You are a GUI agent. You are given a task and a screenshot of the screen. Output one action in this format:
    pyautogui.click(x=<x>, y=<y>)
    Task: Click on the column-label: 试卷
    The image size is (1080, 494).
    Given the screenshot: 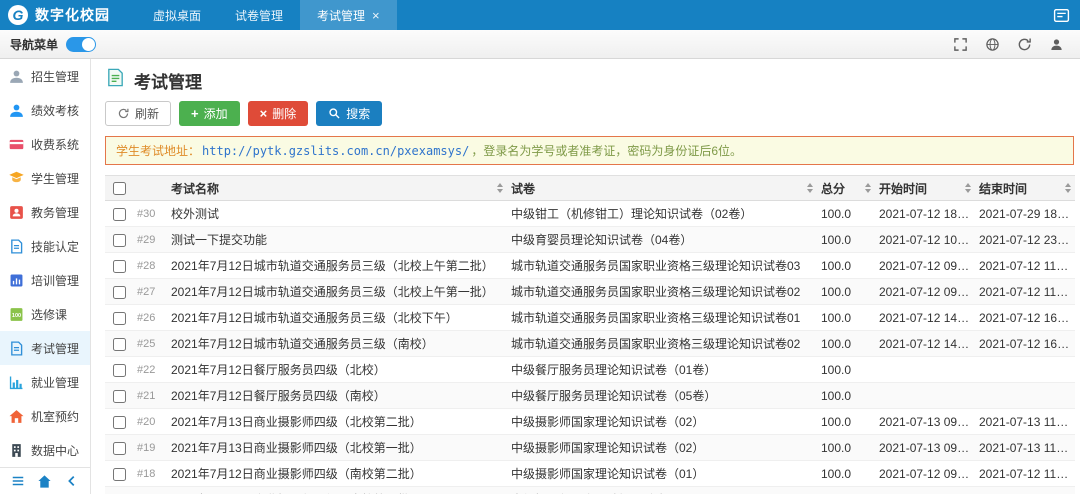 What is the action you would take?
    pyautogui.click(x=523, y=188)
    